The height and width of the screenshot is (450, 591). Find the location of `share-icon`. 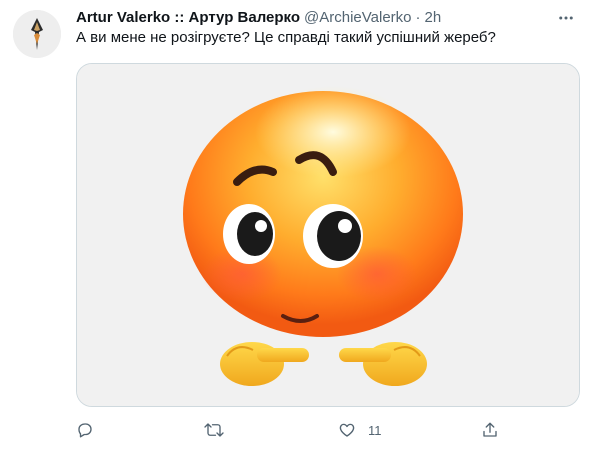

share-icon is located at coordinates (490, 429).